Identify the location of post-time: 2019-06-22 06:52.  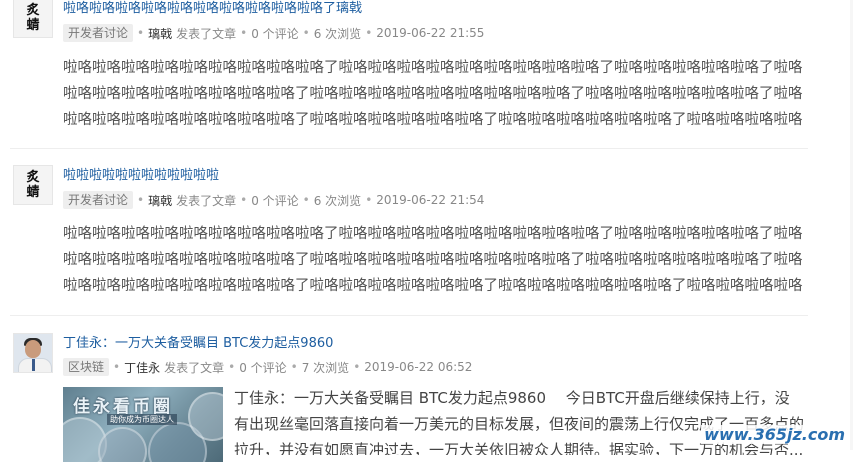
(418, 367).